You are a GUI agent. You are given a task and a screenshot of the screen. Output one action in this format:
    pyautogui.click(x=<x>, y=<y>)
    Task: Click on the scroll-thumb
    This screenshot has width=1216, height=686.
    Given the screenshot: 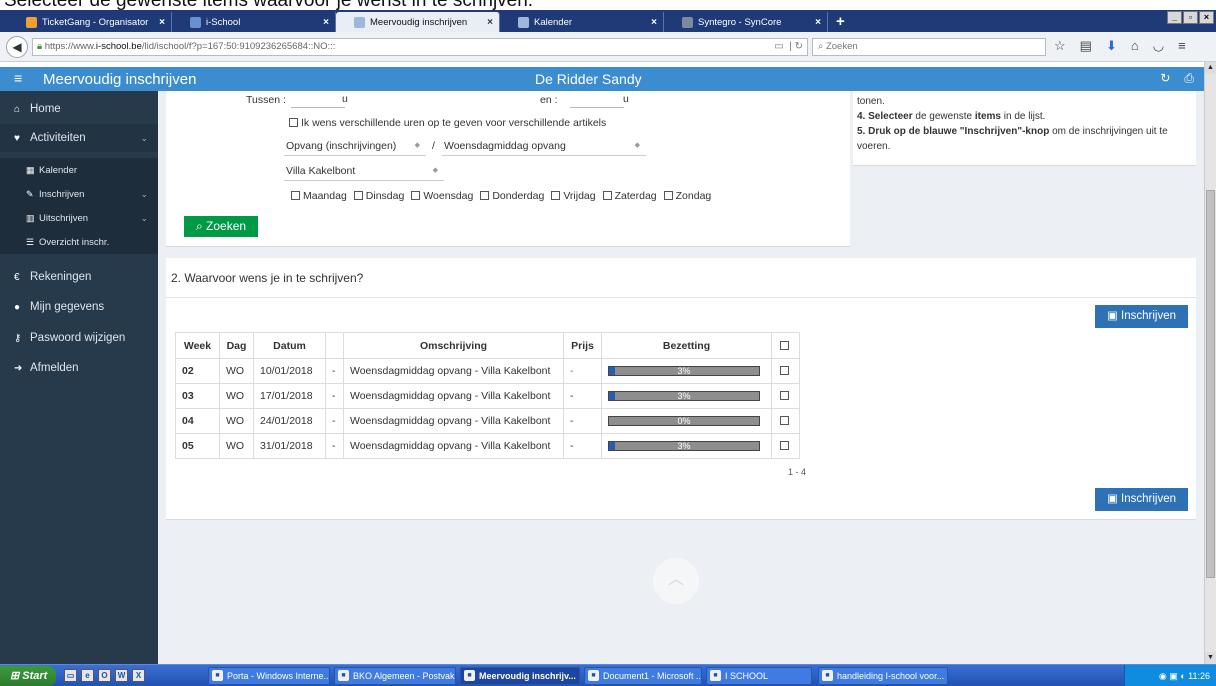 What is the action you would take?
    pyautogui.click(x=1210, y=384)
    